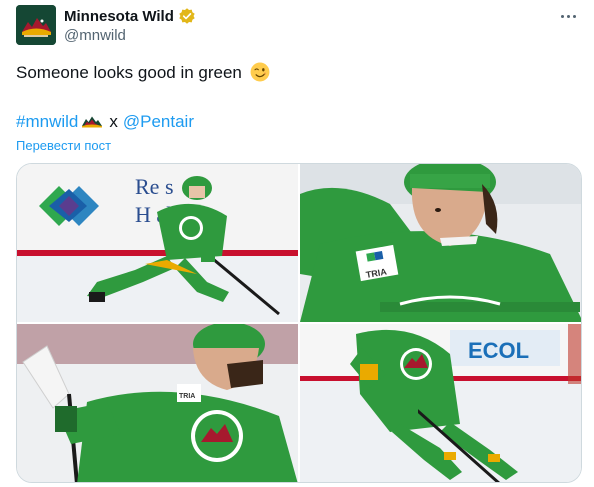 The height and width of the screenshot is (487, 594). What do you see at coordinates (498, 350) in the screenshot?
I see `rink-board-text-4: ECOL` at bounding box center [498, 350].